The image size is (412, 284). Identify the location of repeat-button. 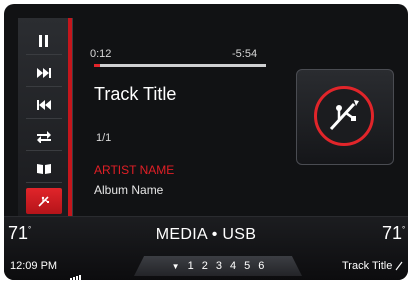
(44, 137).